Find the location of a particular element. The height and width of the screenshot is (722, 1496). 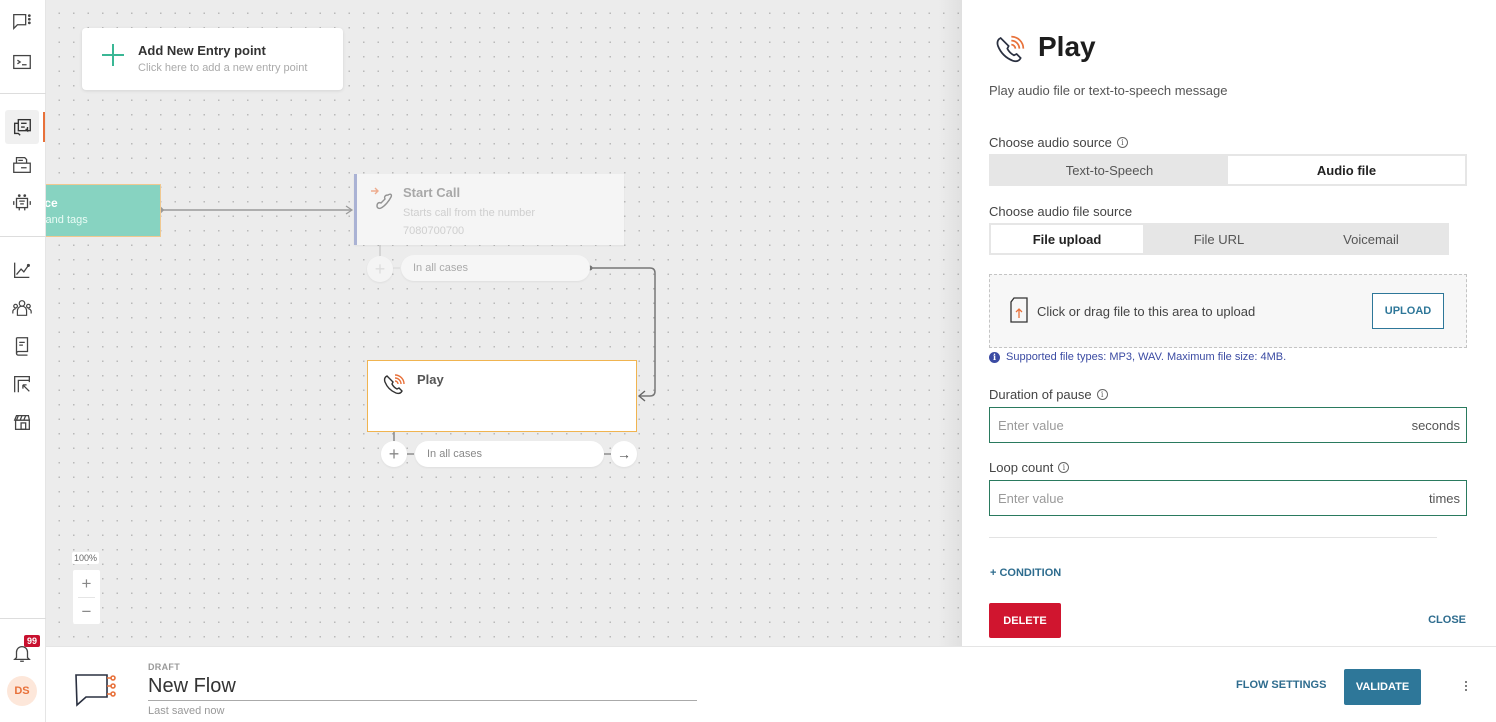

file-source-option-voicemail: Voicemail is located at coordinates (1371, 239).